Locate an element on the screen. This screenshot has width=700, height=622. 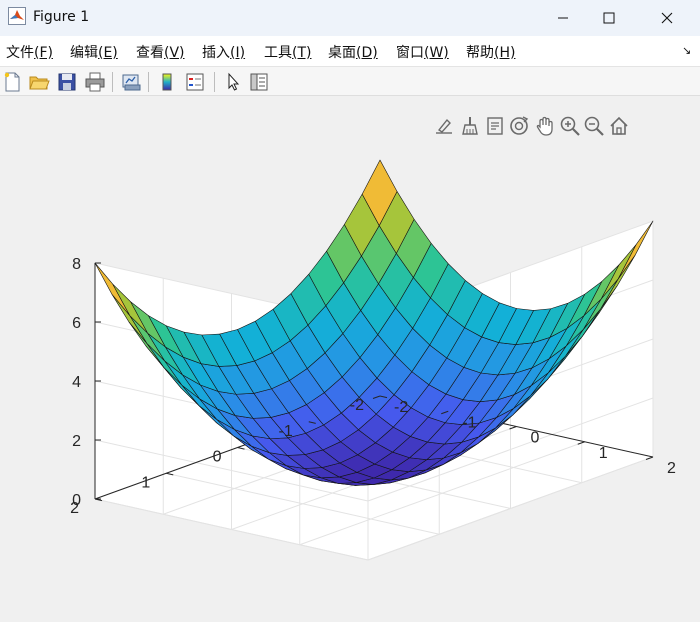
menu-overflow-icon: ↘ is located at coordinates (686, 50).